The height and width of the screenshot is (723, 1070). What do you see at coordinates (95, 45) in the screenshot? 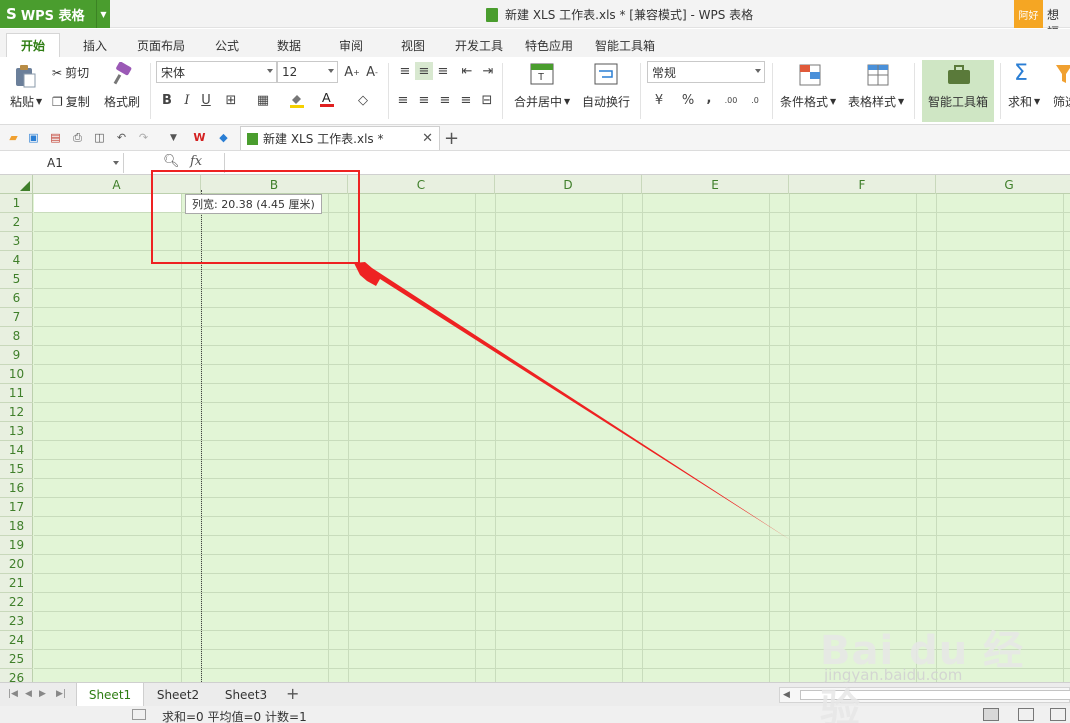
I see `tab-insert: 插入` at bounding box center [95, 45].